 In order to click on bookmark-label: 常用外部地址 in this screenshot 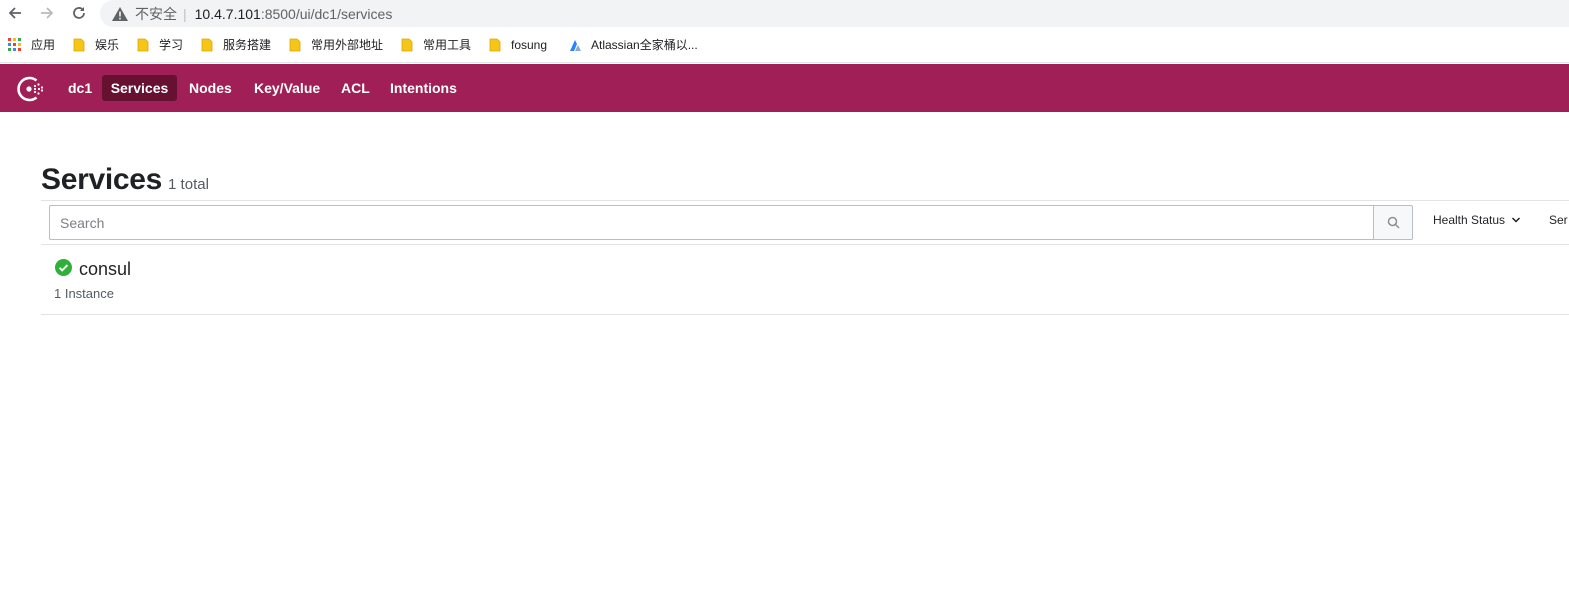, I will do `click(347, 45)`.